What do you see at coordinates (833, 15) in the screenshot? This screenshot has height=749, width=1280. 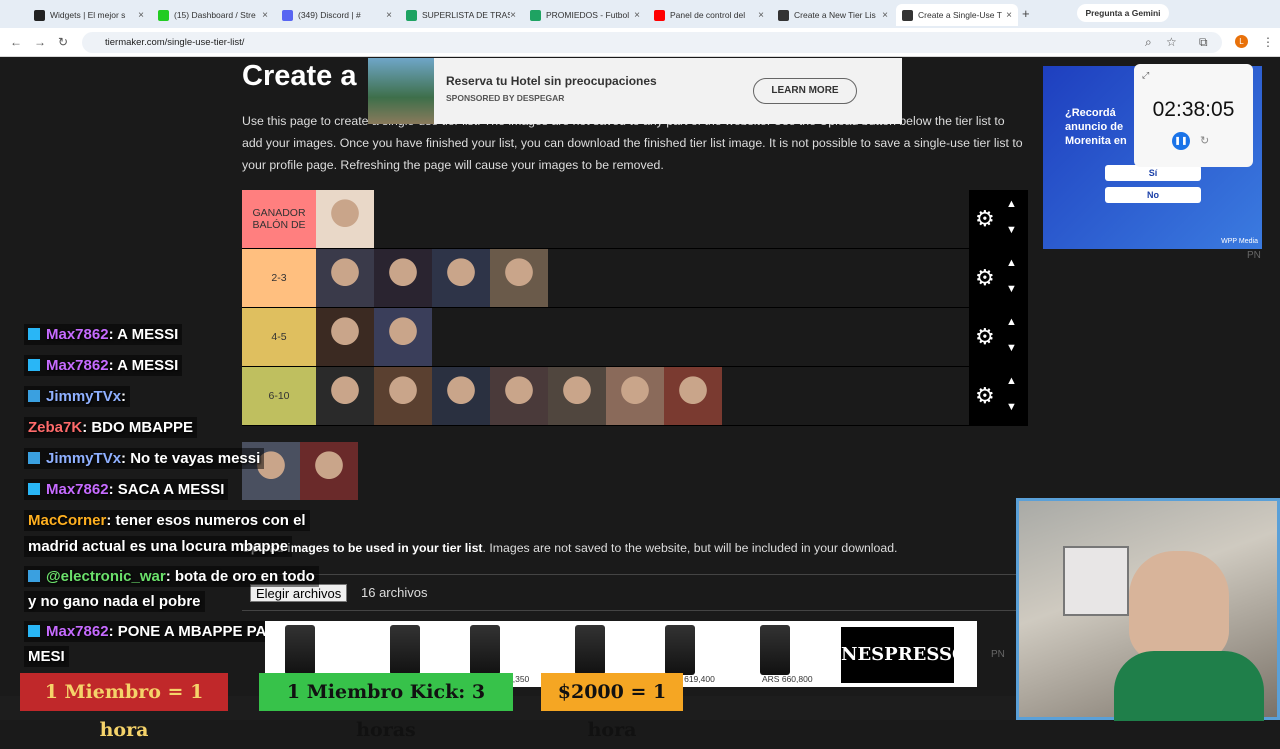 I see `browser-tab: Create a New Tier Lis ×` at bounding box center [833, 15].